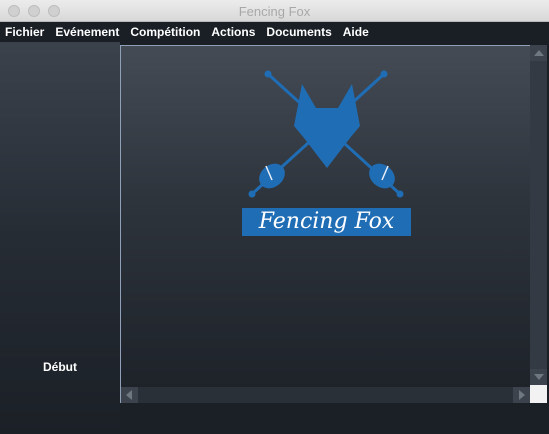 The image size is (549, 434). I want to click on menu-actions: Actions, so click(233, 32).